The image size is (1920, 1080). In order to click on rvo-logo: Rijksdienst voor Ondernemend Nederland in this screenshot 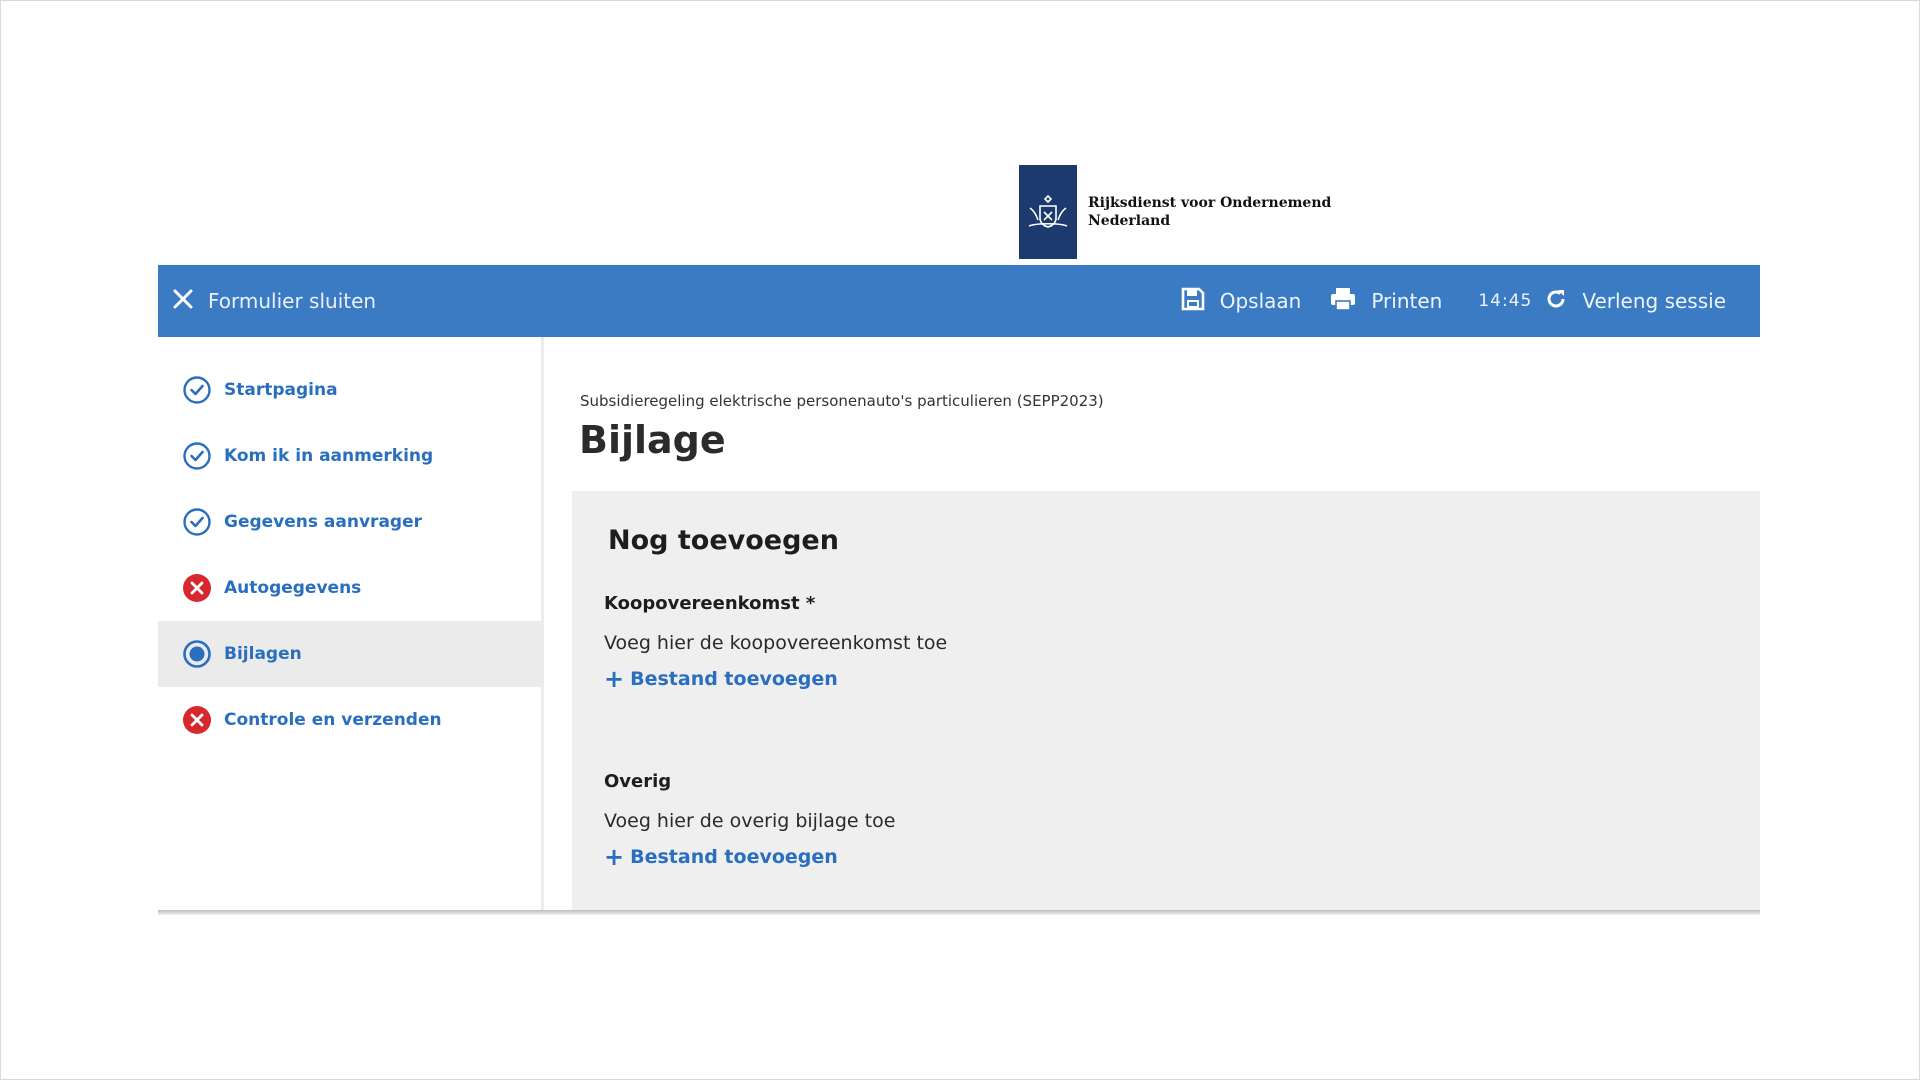, I will do `click(1175, 212)`.